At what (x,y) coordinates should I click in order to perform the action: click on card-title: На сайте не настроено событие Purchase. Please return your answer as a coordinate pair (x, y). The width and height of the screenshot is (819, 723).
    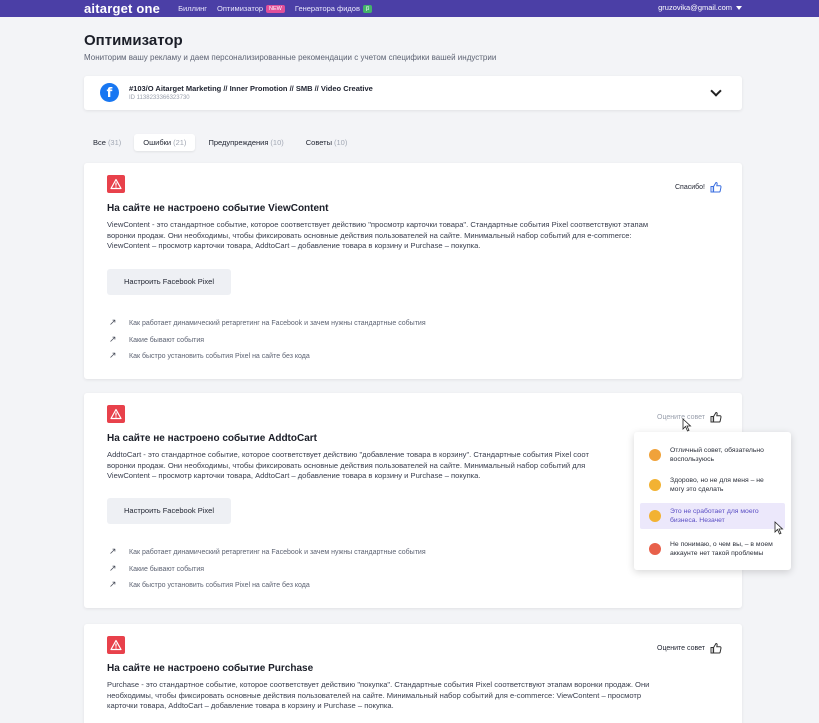
    Looking at the image, I should click on (210, 668).